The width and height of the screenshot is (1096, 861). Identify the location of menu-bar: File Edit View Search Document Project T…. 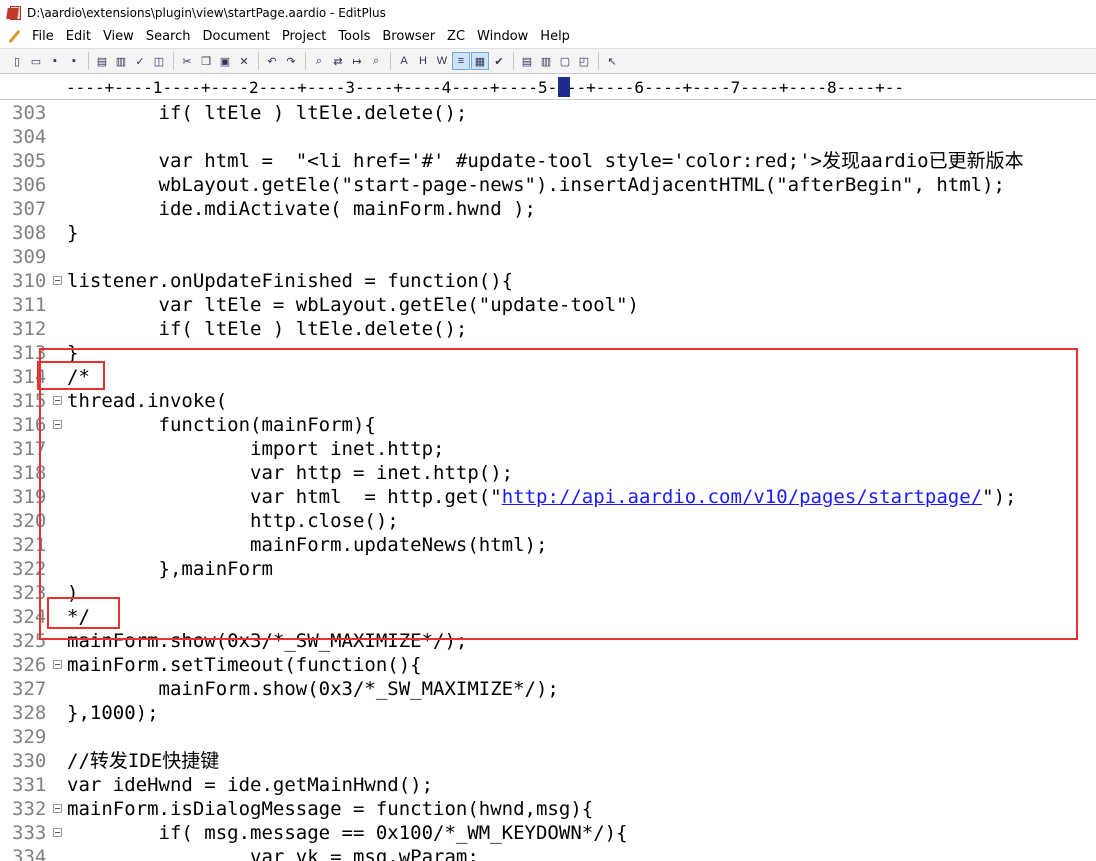
(548, 36).